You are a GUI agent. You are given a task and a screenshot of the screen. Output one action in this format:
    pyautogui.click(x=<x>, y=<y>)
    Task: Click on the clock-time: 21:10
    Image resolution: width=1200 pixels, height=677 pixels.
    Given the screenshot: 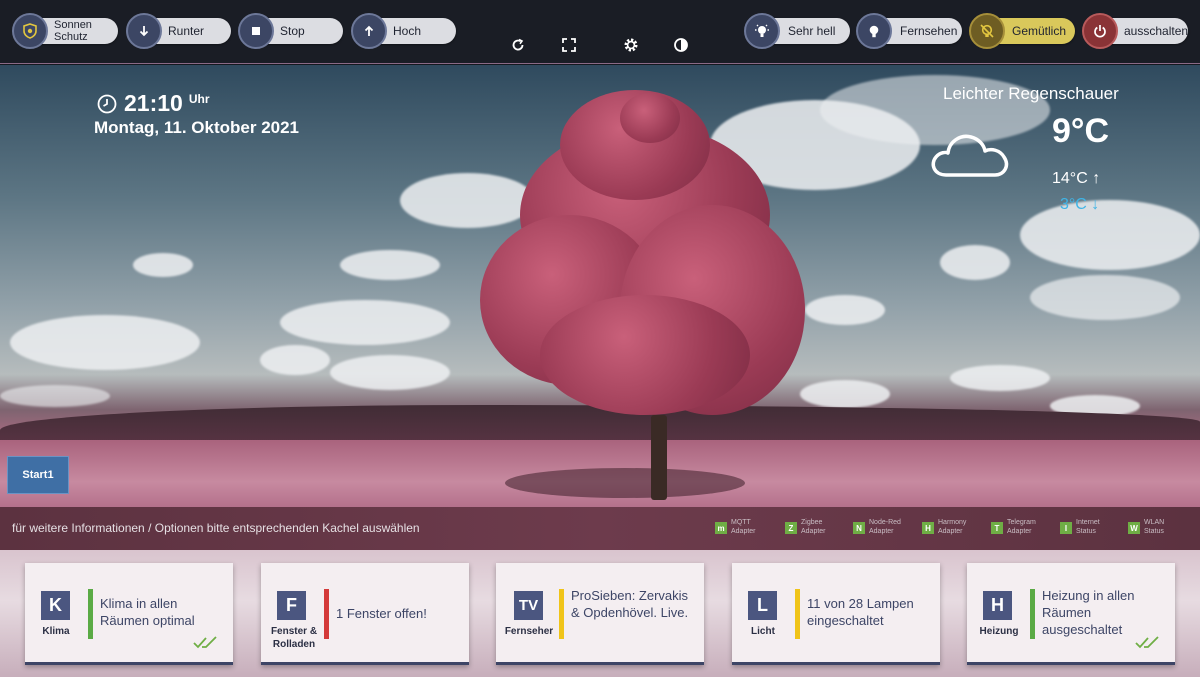 What is the action you would take?
    pyautogui.click(x=153, y=103)
    